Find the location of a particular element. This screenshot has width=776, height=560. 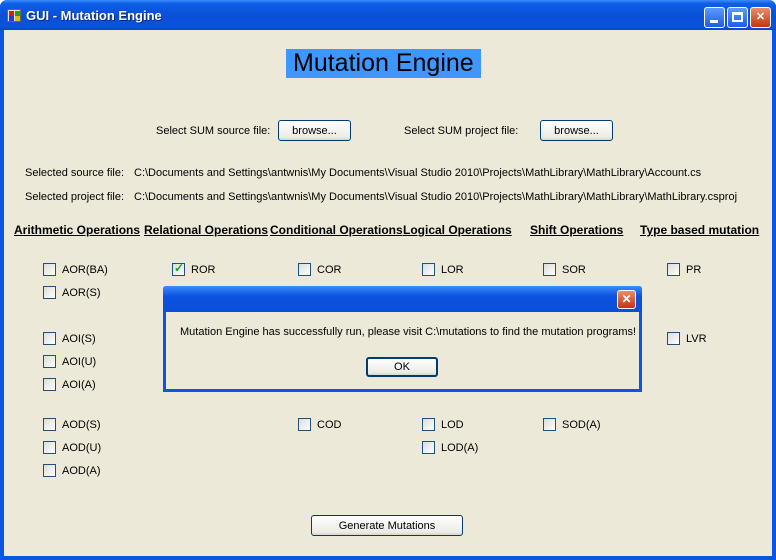

title-bar: GUI - Mutation Engine ✕ is located at coordinates (388, 15).